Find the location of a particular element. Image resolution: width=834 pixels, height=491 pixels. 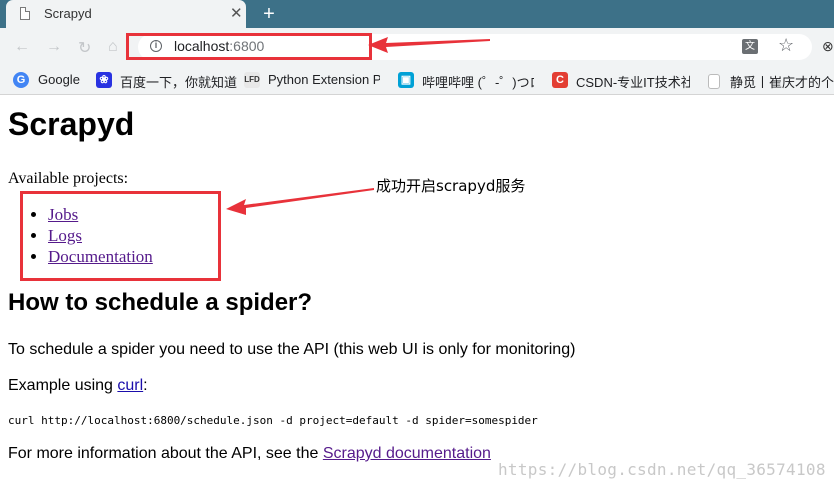

curl-link: curl is located at coordinates (130, 385).